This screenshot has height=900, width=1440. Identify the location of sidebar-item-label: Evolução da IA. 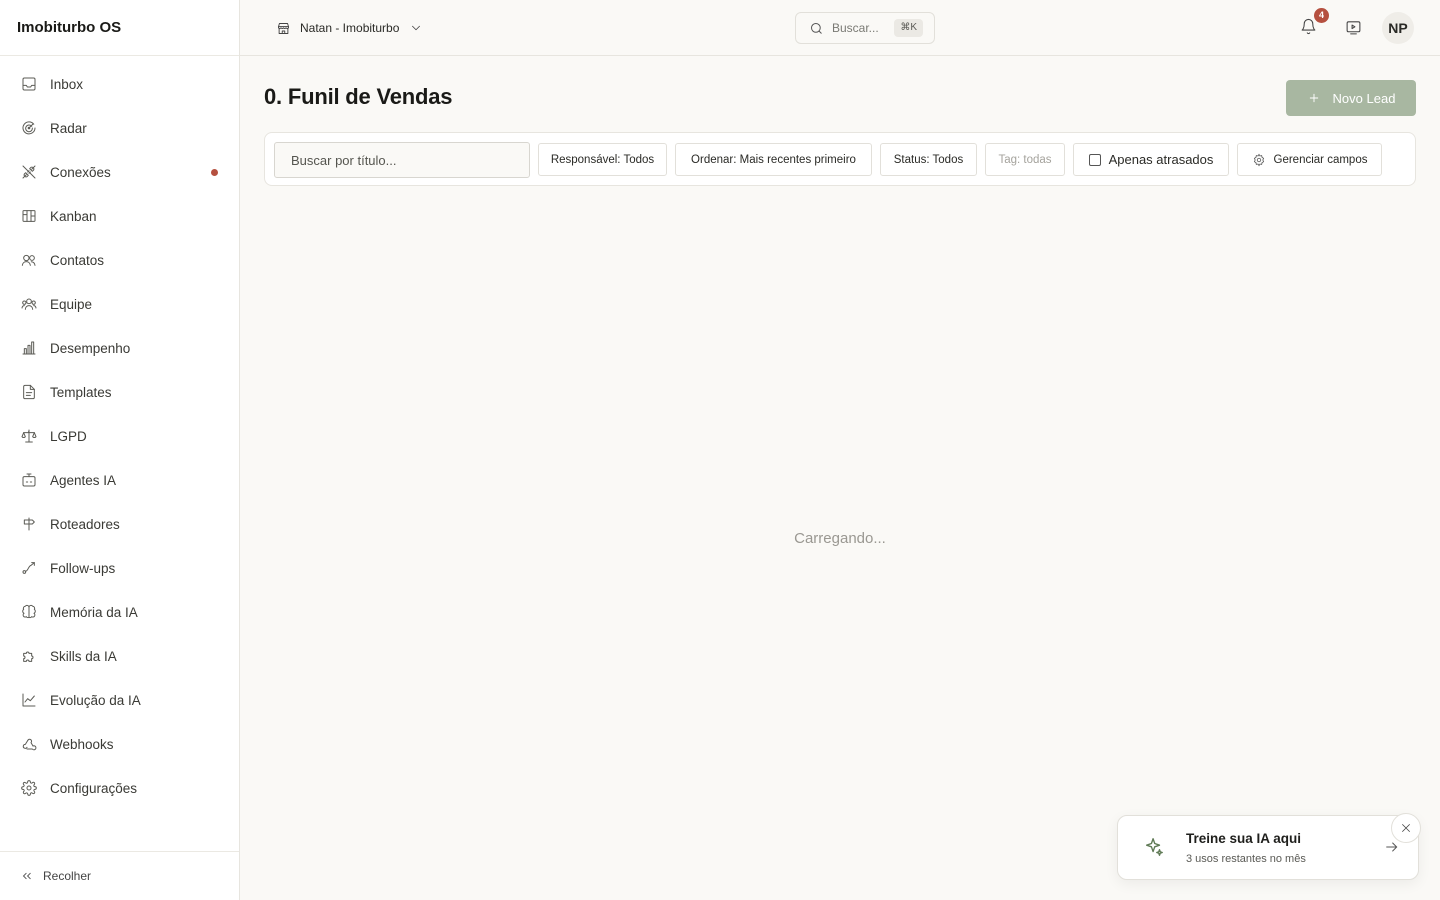
(95, 700).